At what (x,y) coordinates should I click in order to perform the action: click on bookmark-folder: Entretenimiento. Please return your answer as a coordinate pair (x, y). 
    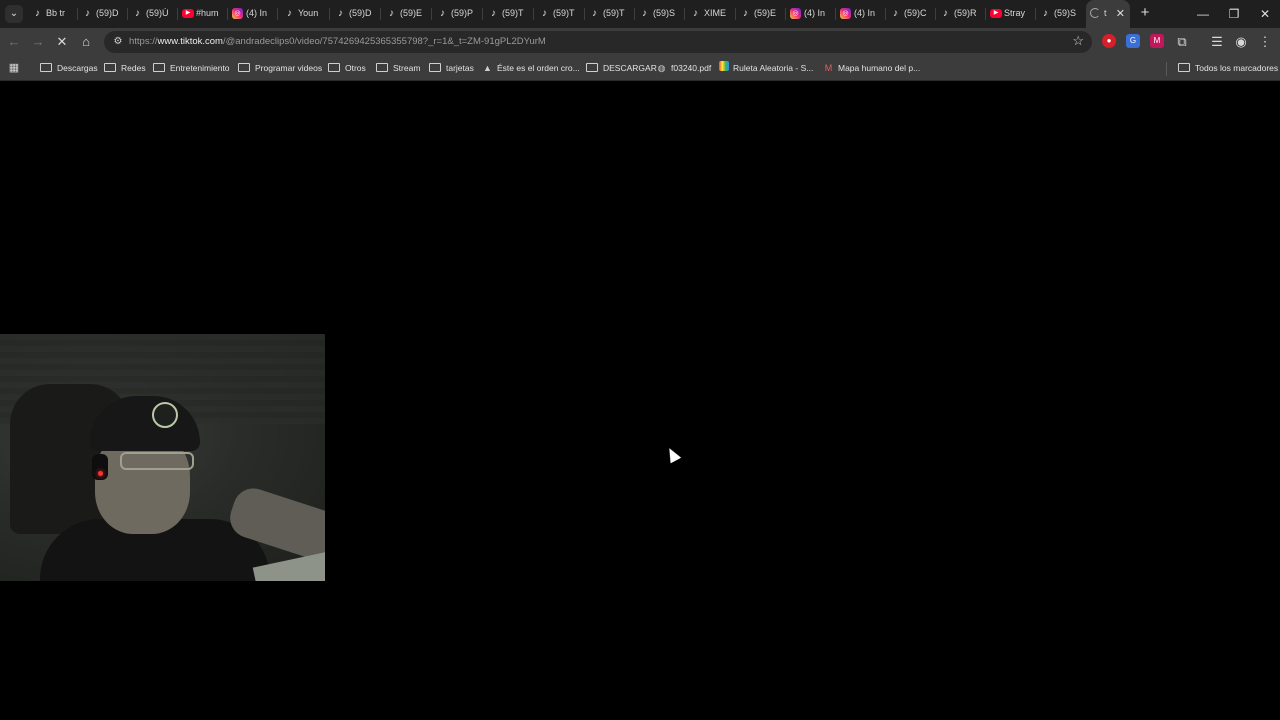
    Looking at the image, I should click on (191, 68).